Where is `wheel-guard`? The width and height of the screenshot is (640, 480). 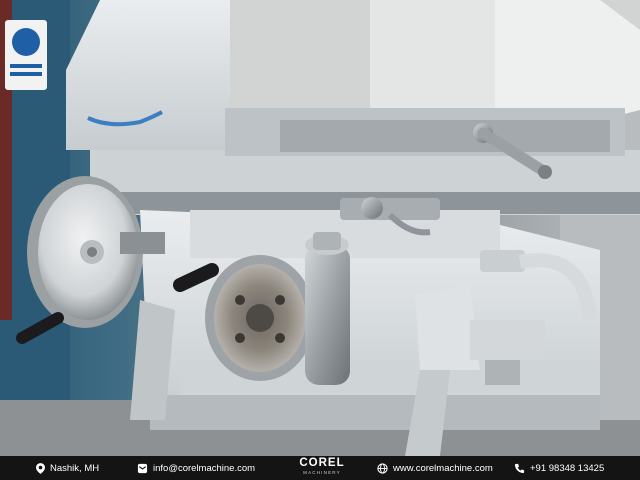
wheel-guard is located at coordinates (148, 75).